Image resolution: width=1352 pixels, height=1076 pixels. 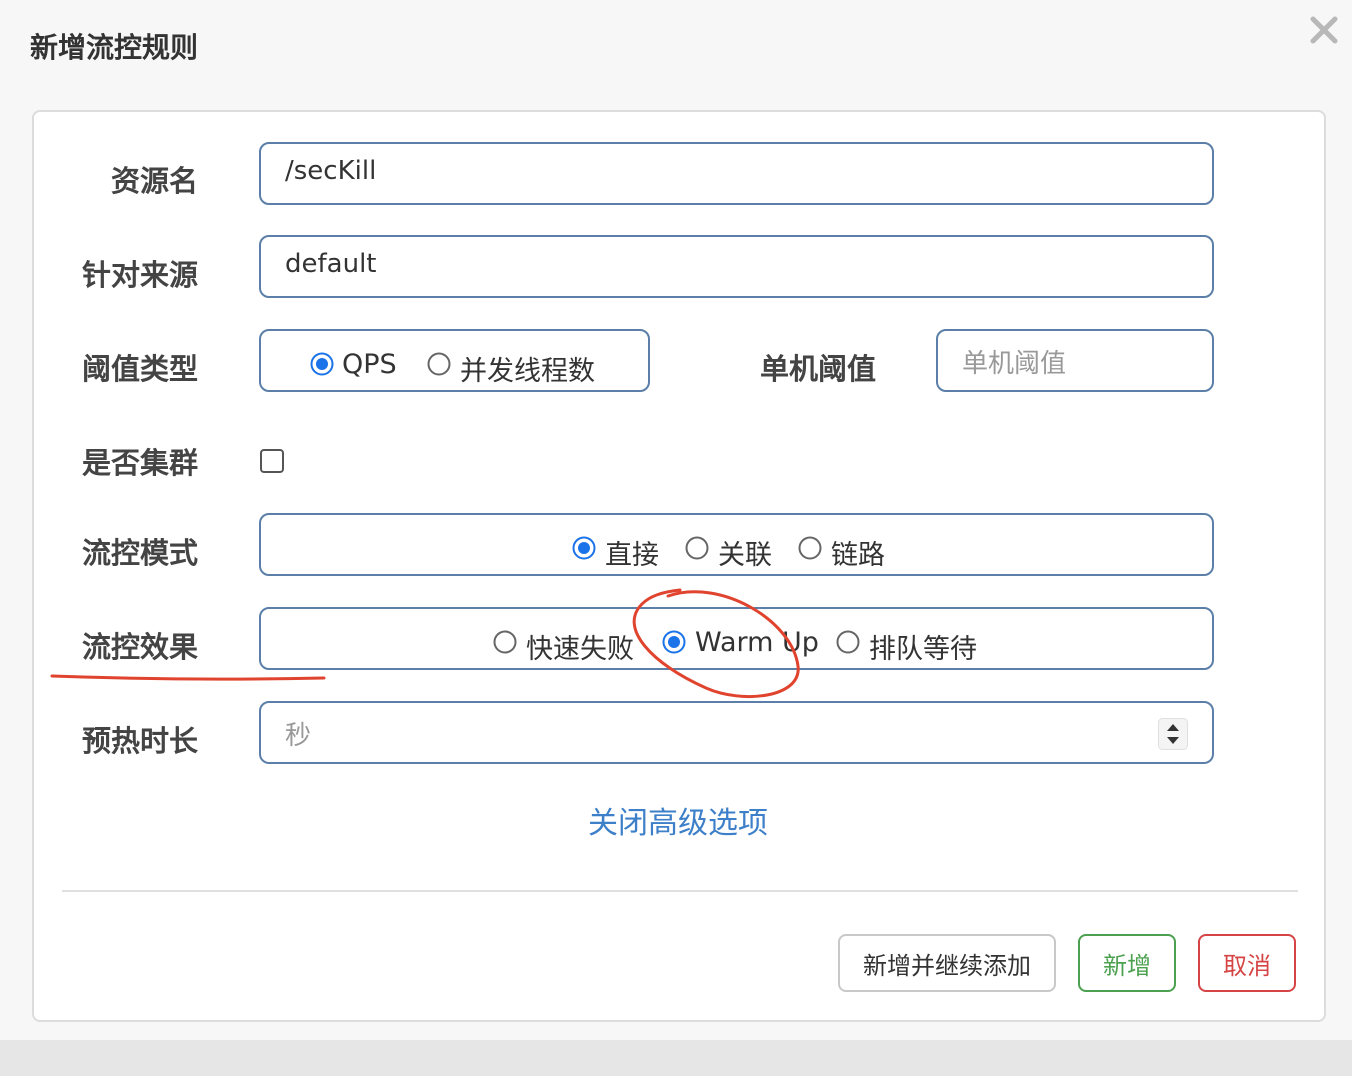 I want to click on radio-label-queue: 排队等待, so click(x=923, y=646).